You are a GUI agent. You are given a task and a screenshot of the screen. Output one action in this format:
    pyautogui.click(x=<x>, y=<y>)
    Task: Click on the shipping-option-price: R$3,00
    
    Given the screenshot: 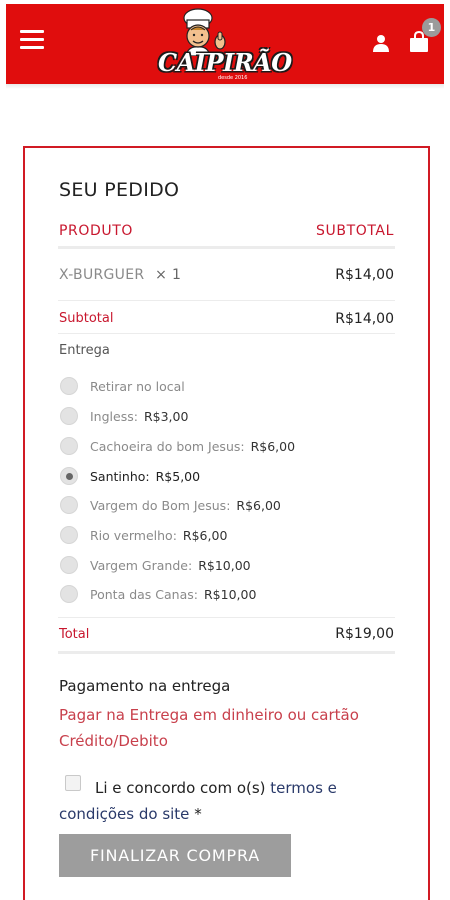 What is the action you would take?
    pyautogui.click(x=166, y=416)
    